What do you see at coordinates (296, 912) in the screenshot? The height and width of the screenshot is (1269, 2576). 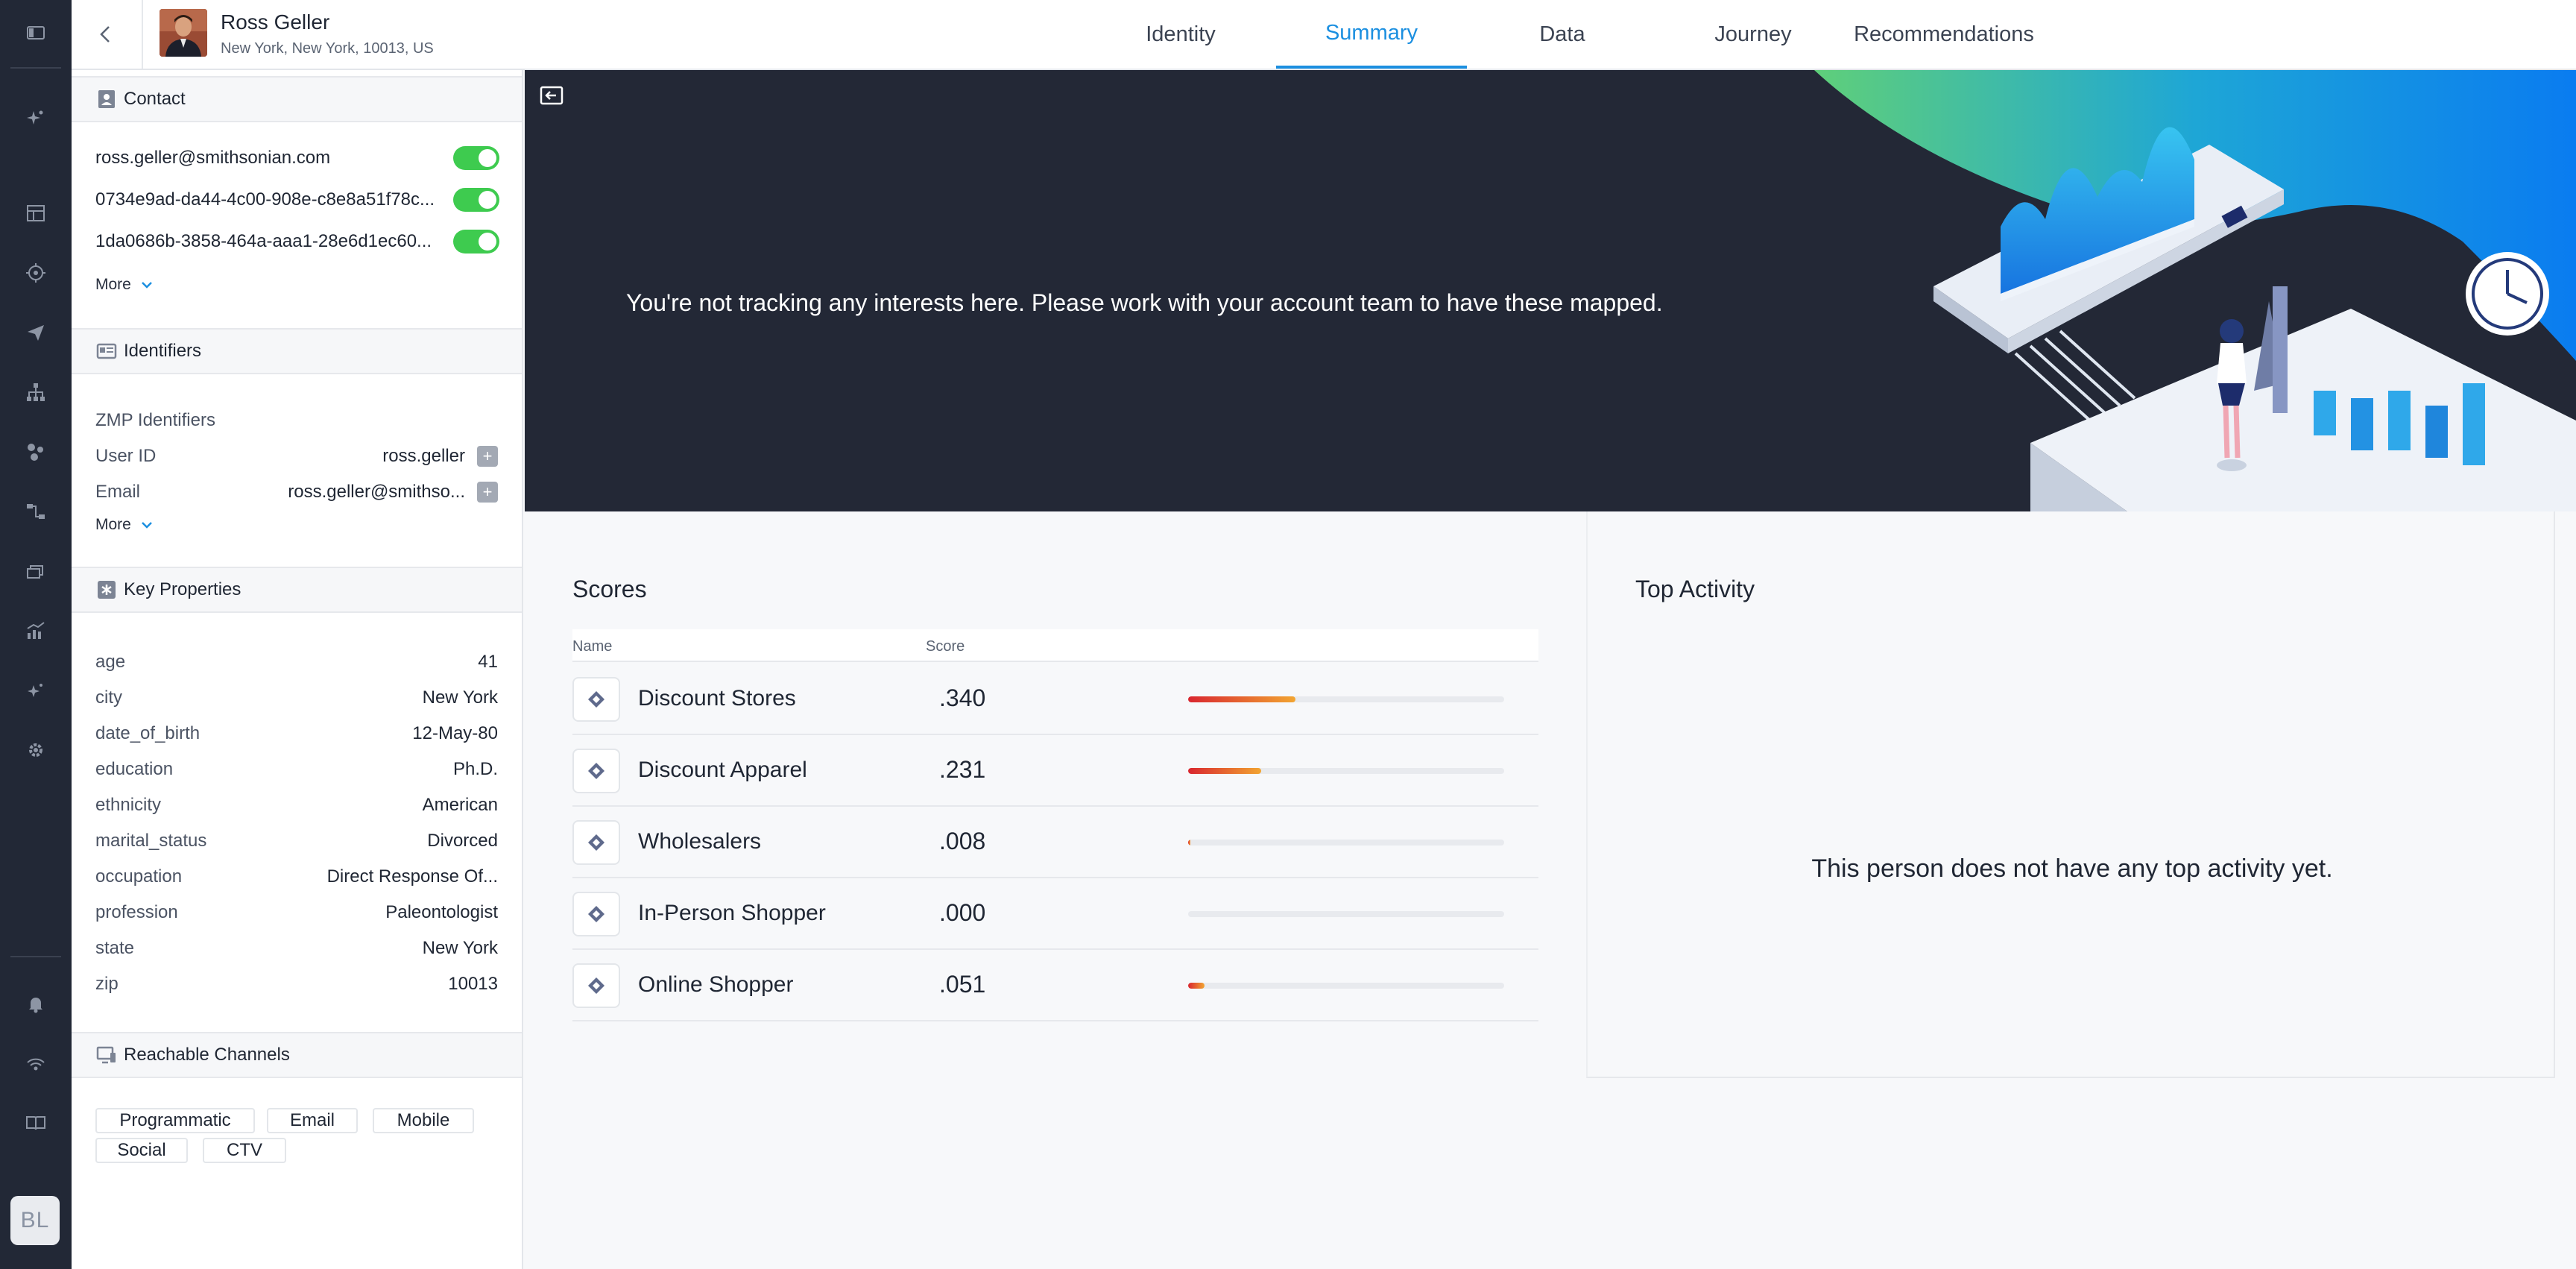 I see `property-row: profession Paleontologist` at bounding box center [296, 912].